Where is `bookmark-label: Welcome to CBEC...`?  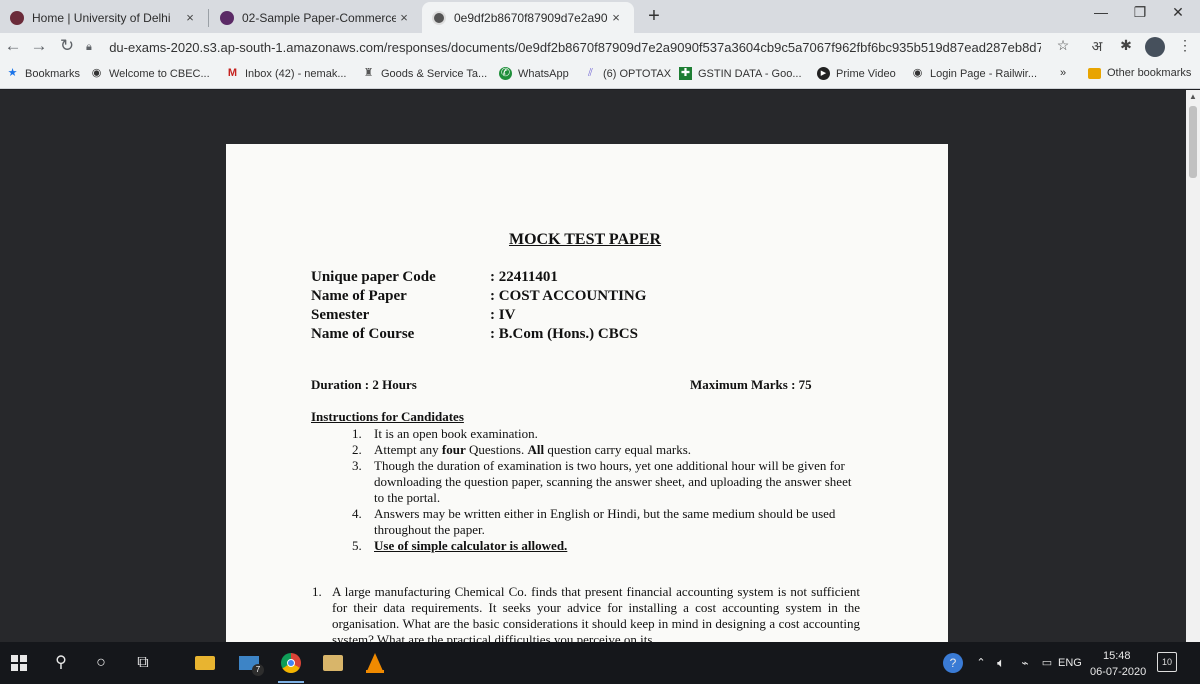
bookmark-label: Welcome to CBEC... is located at coordinates (159, 73).